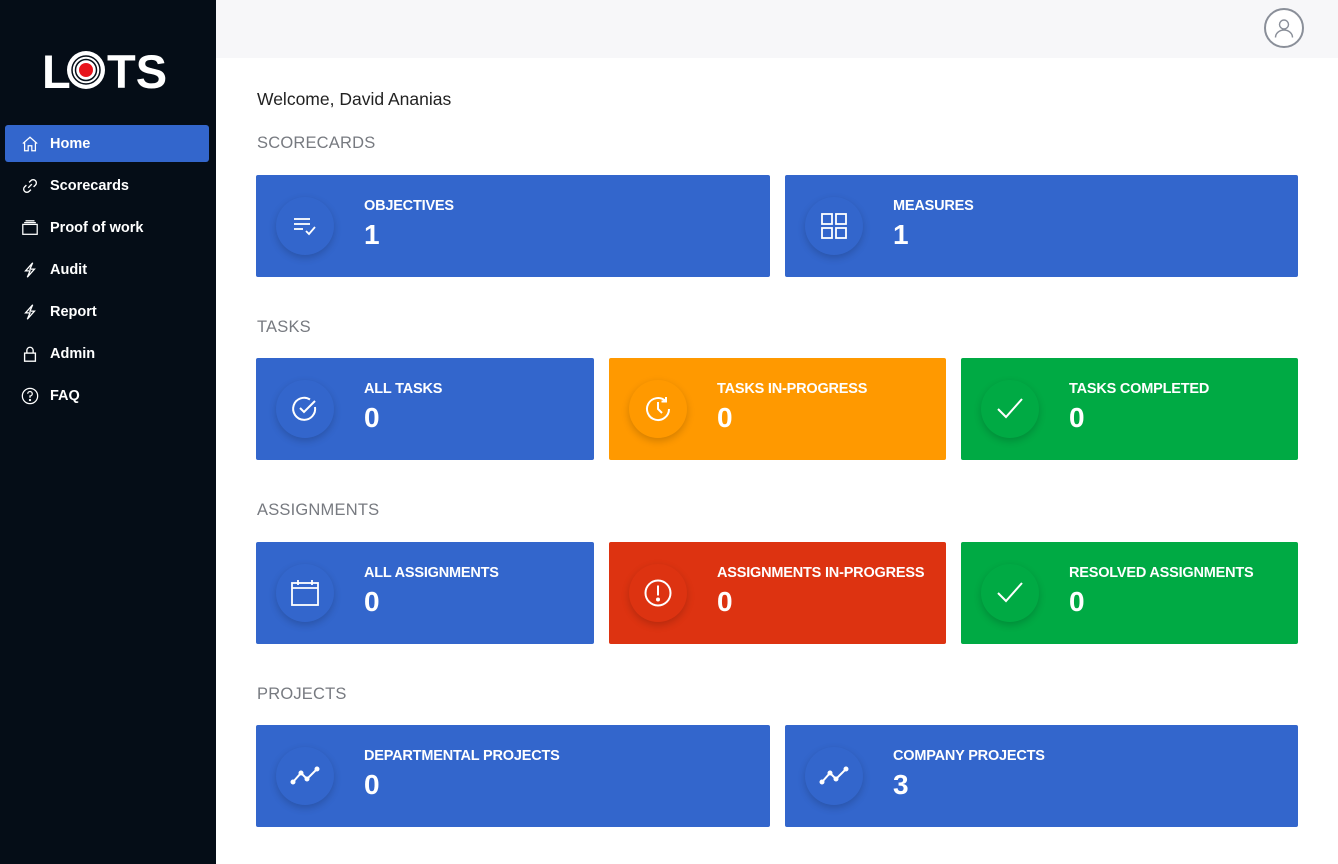 The width and height of the screenshot is (1338, 864). Describe the element at coordinates (513, 776) in the screenshot. I see `departmental-projects-card: DEPARTMENTAL PROJECTS 0` at that location.